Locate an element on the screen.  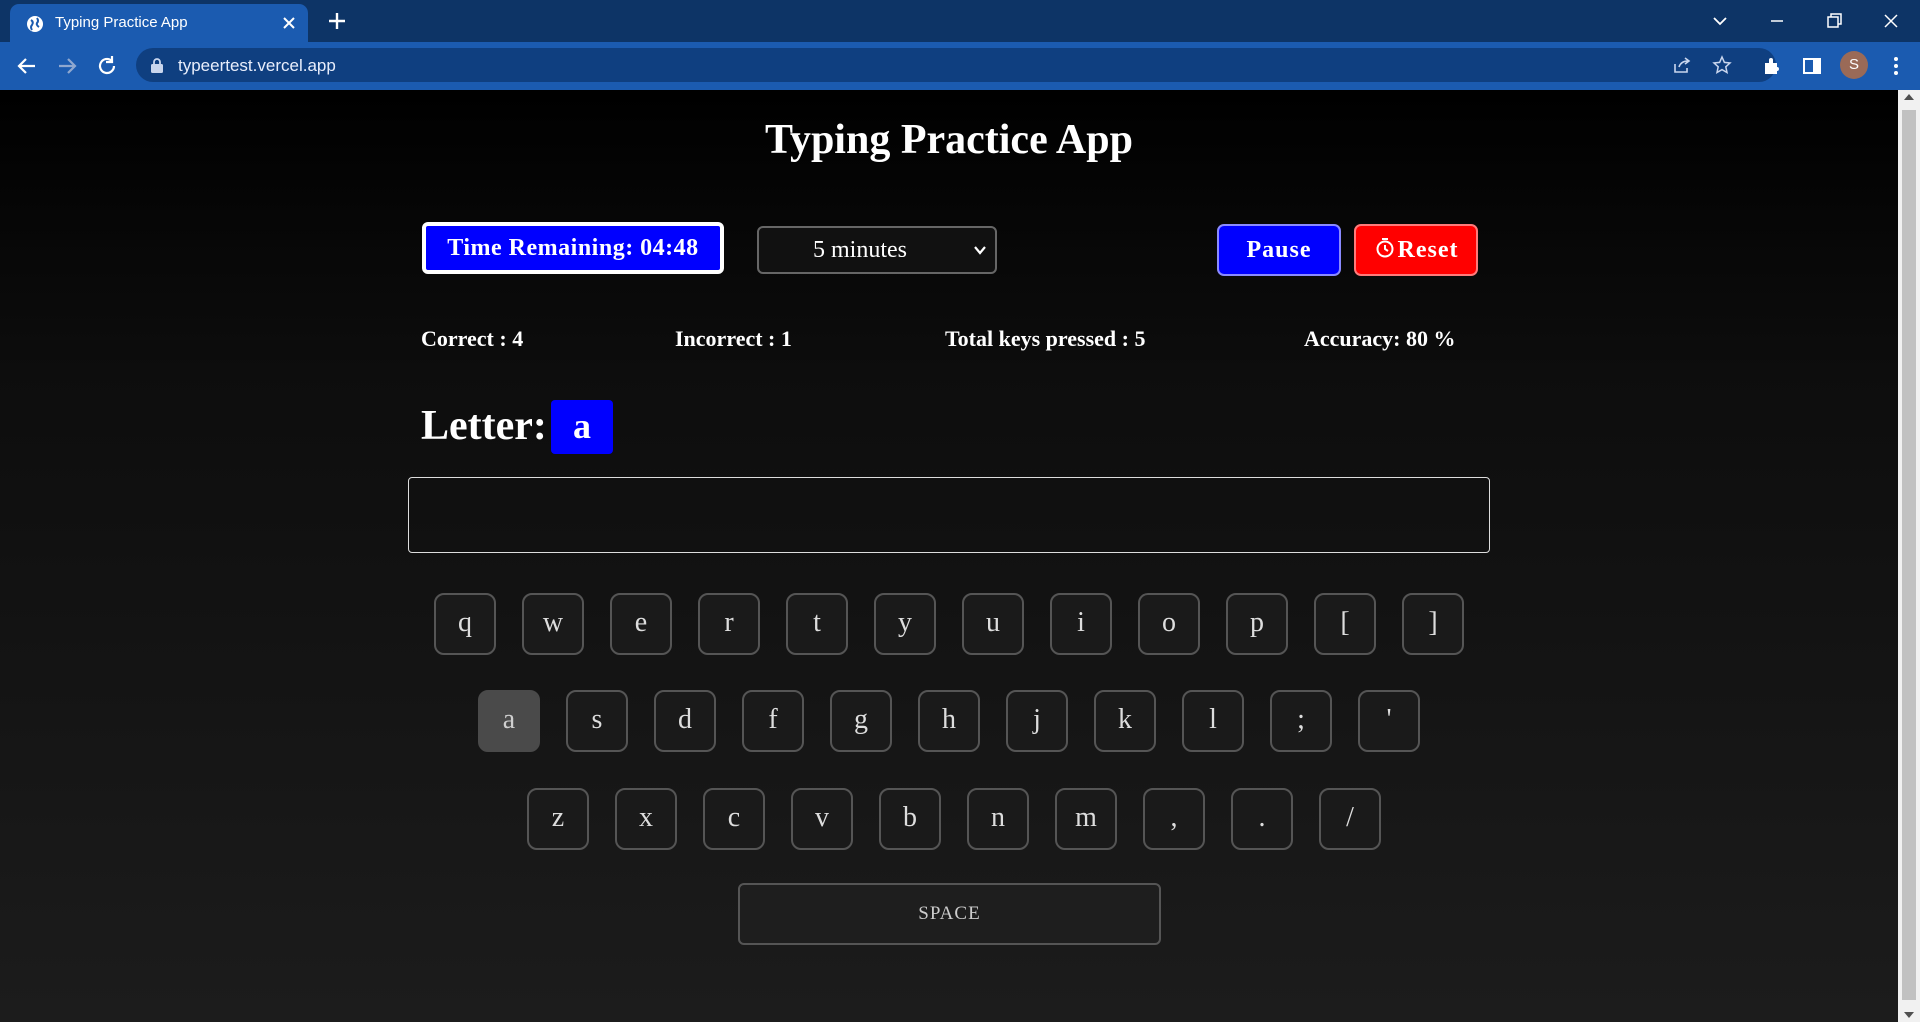
pause-button: Pause is located at coordinates (1279, 250).